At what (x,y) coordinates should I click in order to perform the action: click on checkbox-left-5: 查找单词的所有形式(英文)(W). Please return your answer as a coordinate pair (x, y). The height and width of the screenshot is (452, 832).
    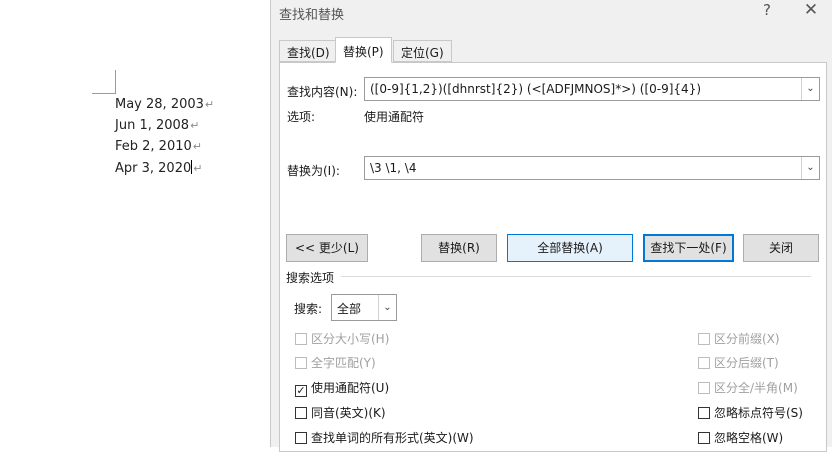
    Looking at the image, I should click on (384, 437).